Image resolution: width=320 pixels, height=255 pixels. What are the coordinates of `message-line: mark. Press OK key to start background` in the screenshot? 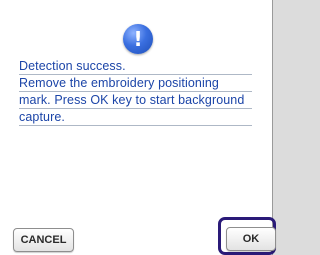 It's located at (135, 100).